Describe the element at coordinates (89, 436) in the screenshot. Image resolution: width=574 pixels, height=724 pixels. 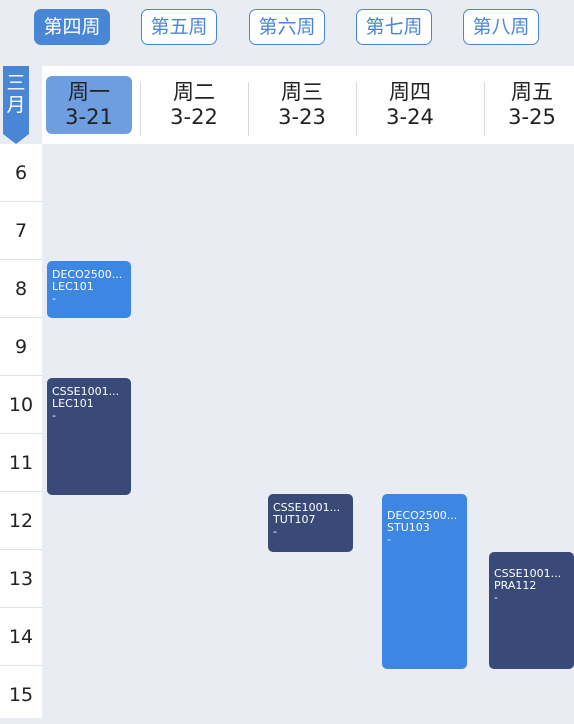
I see `course-card: CSSE1001... LEC101 -` at that location.